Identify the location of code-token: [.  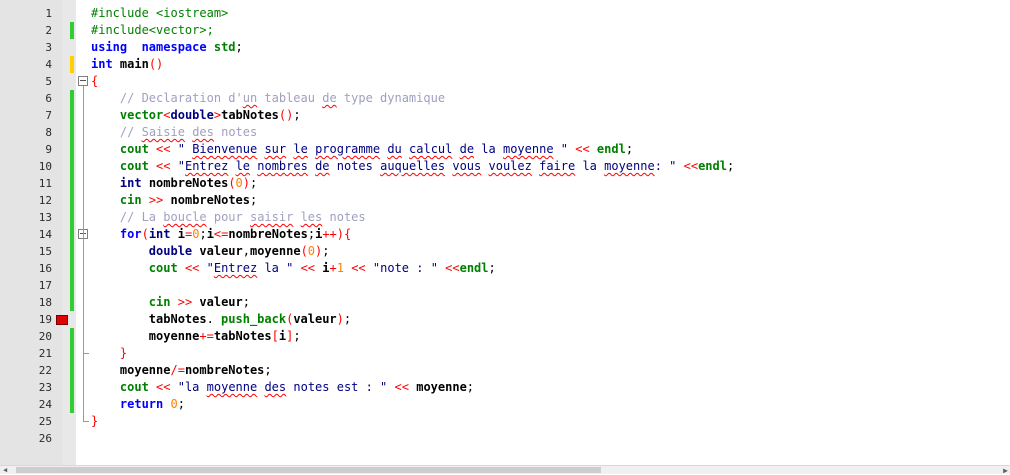
(275, 336).